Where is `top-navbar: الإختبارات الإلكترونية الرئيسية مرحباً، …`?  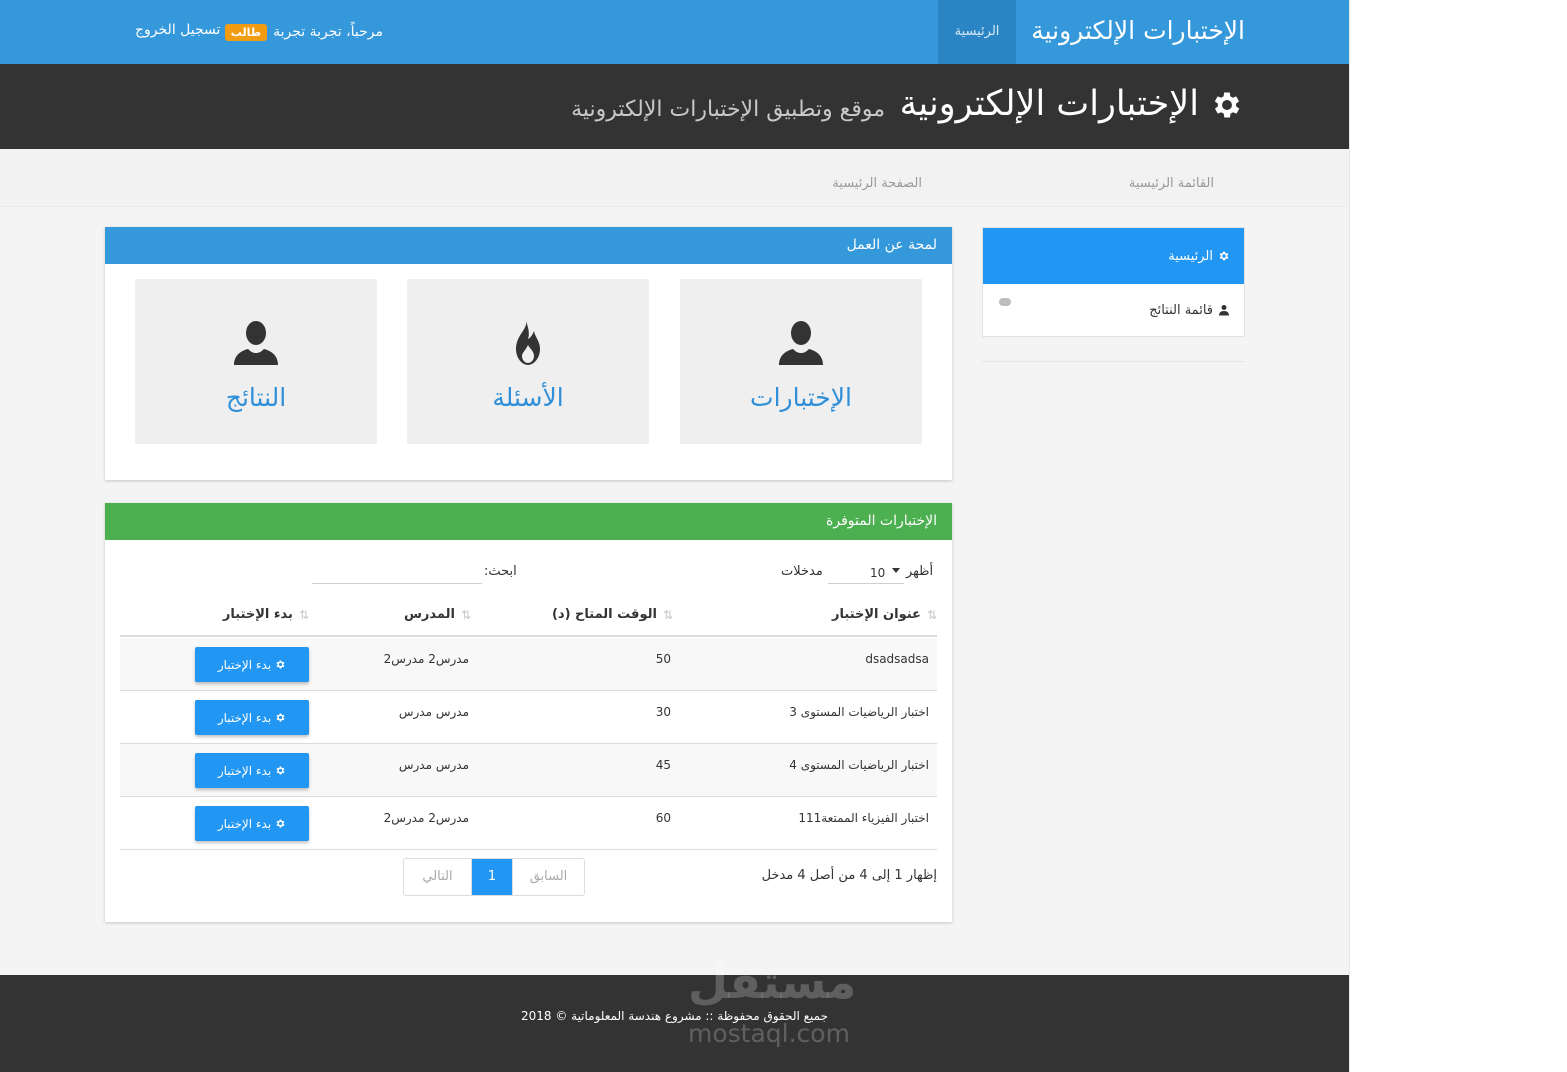
top-navbar: الإختبارات الإلكترونية الرئيسية مرحباً، … is located at coordinates (674, 32).